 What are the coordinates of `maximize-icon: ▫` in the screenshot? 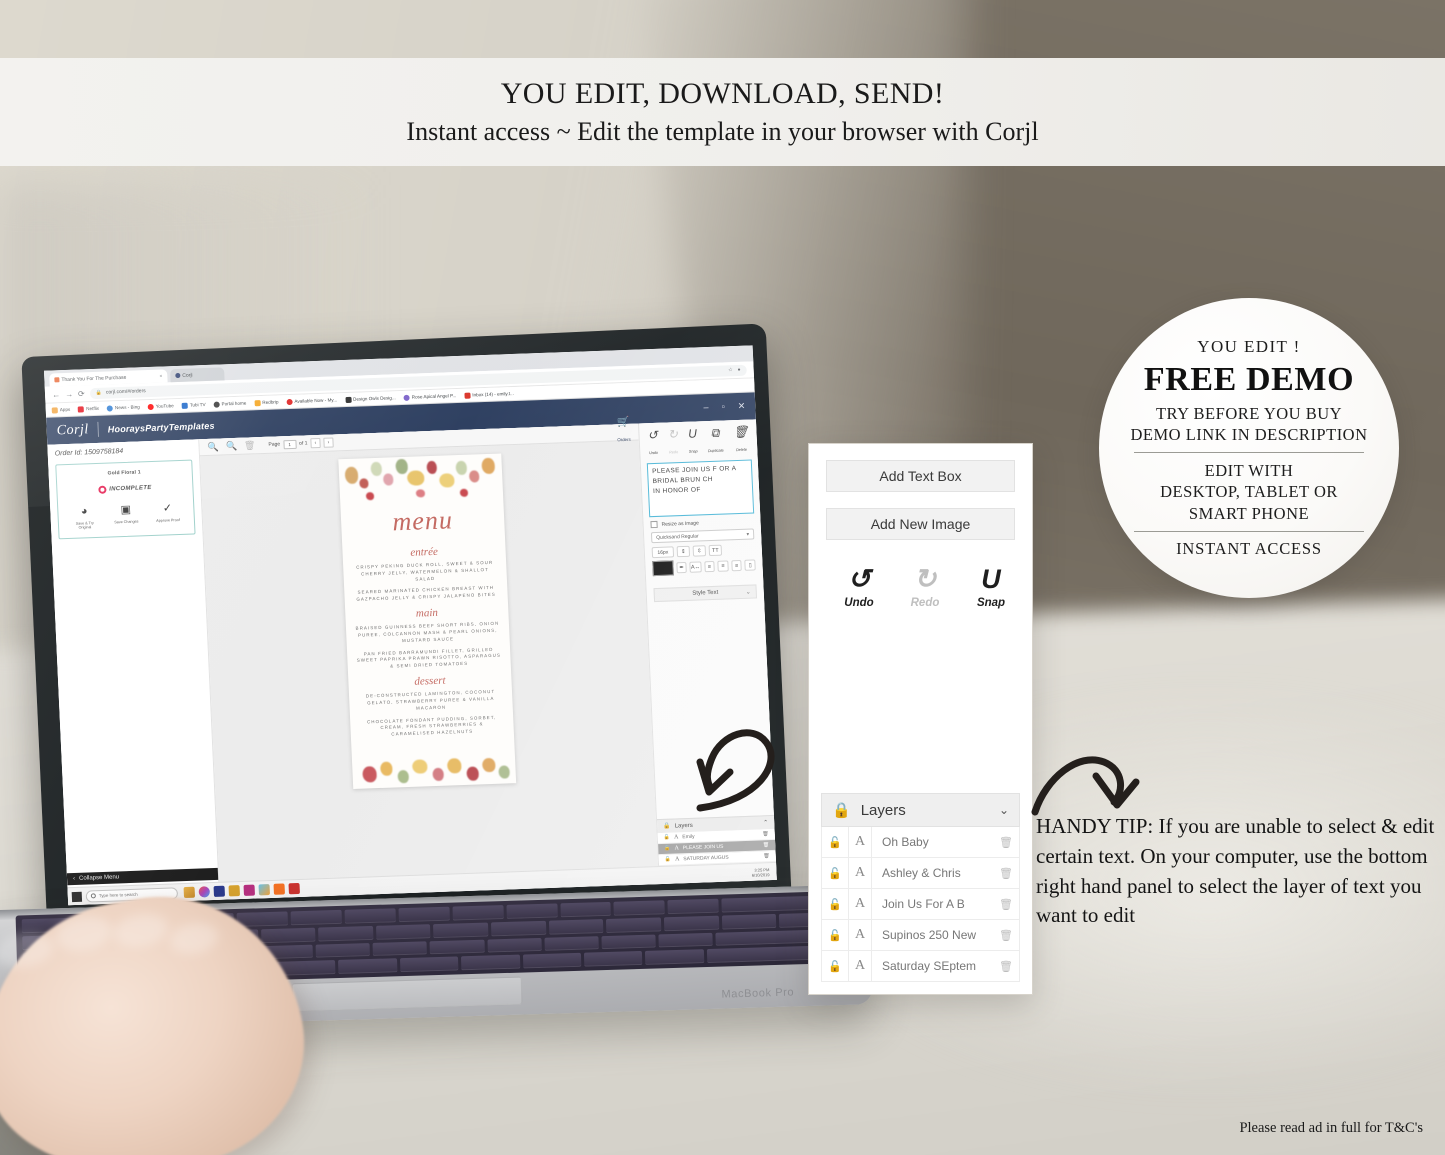 It's located at (723, 406).